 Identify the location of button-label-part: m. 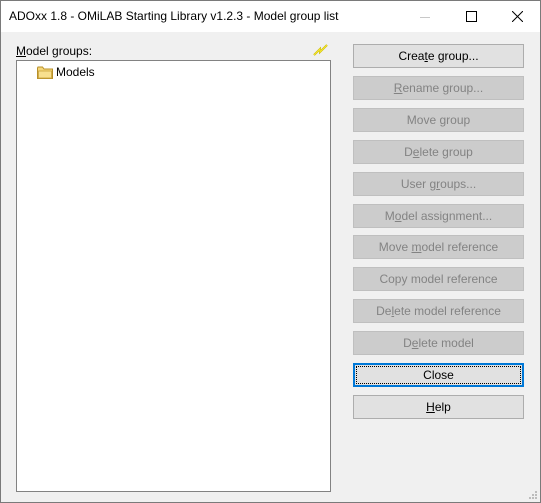
(416, 247).